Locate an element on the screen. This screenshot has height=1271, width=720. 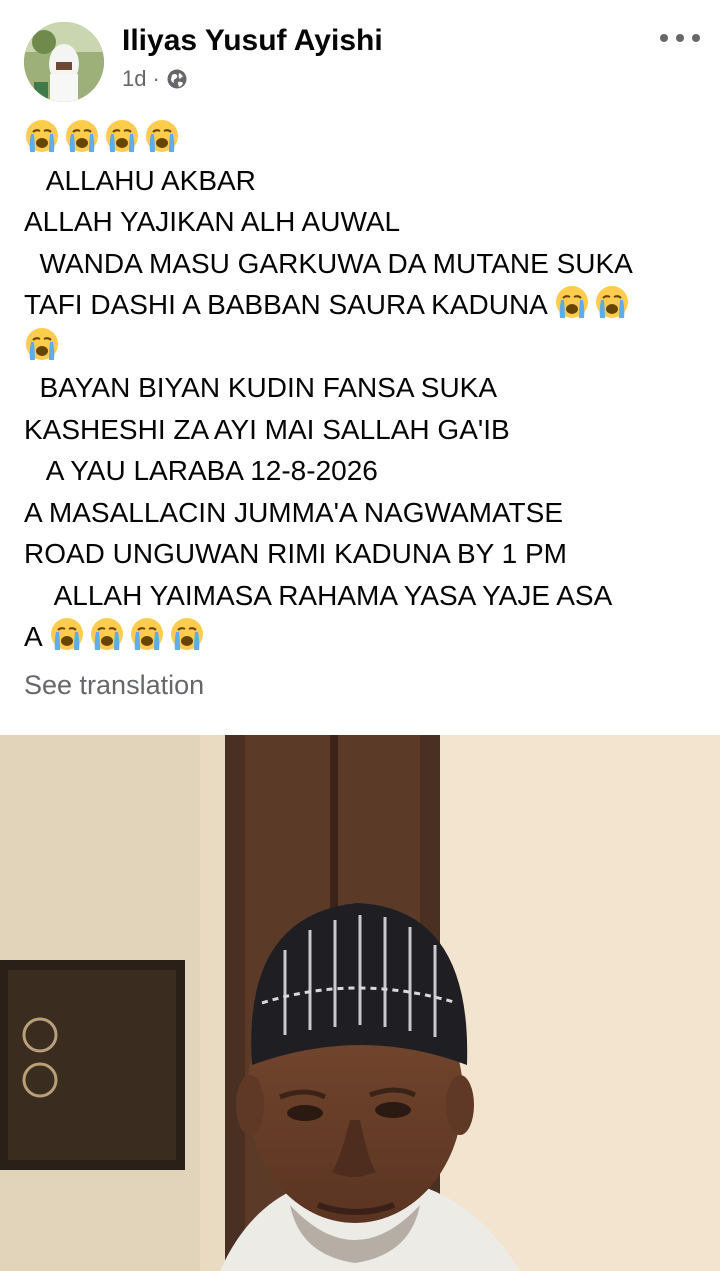
post-text-line: A is located at coordinates (362, 637).